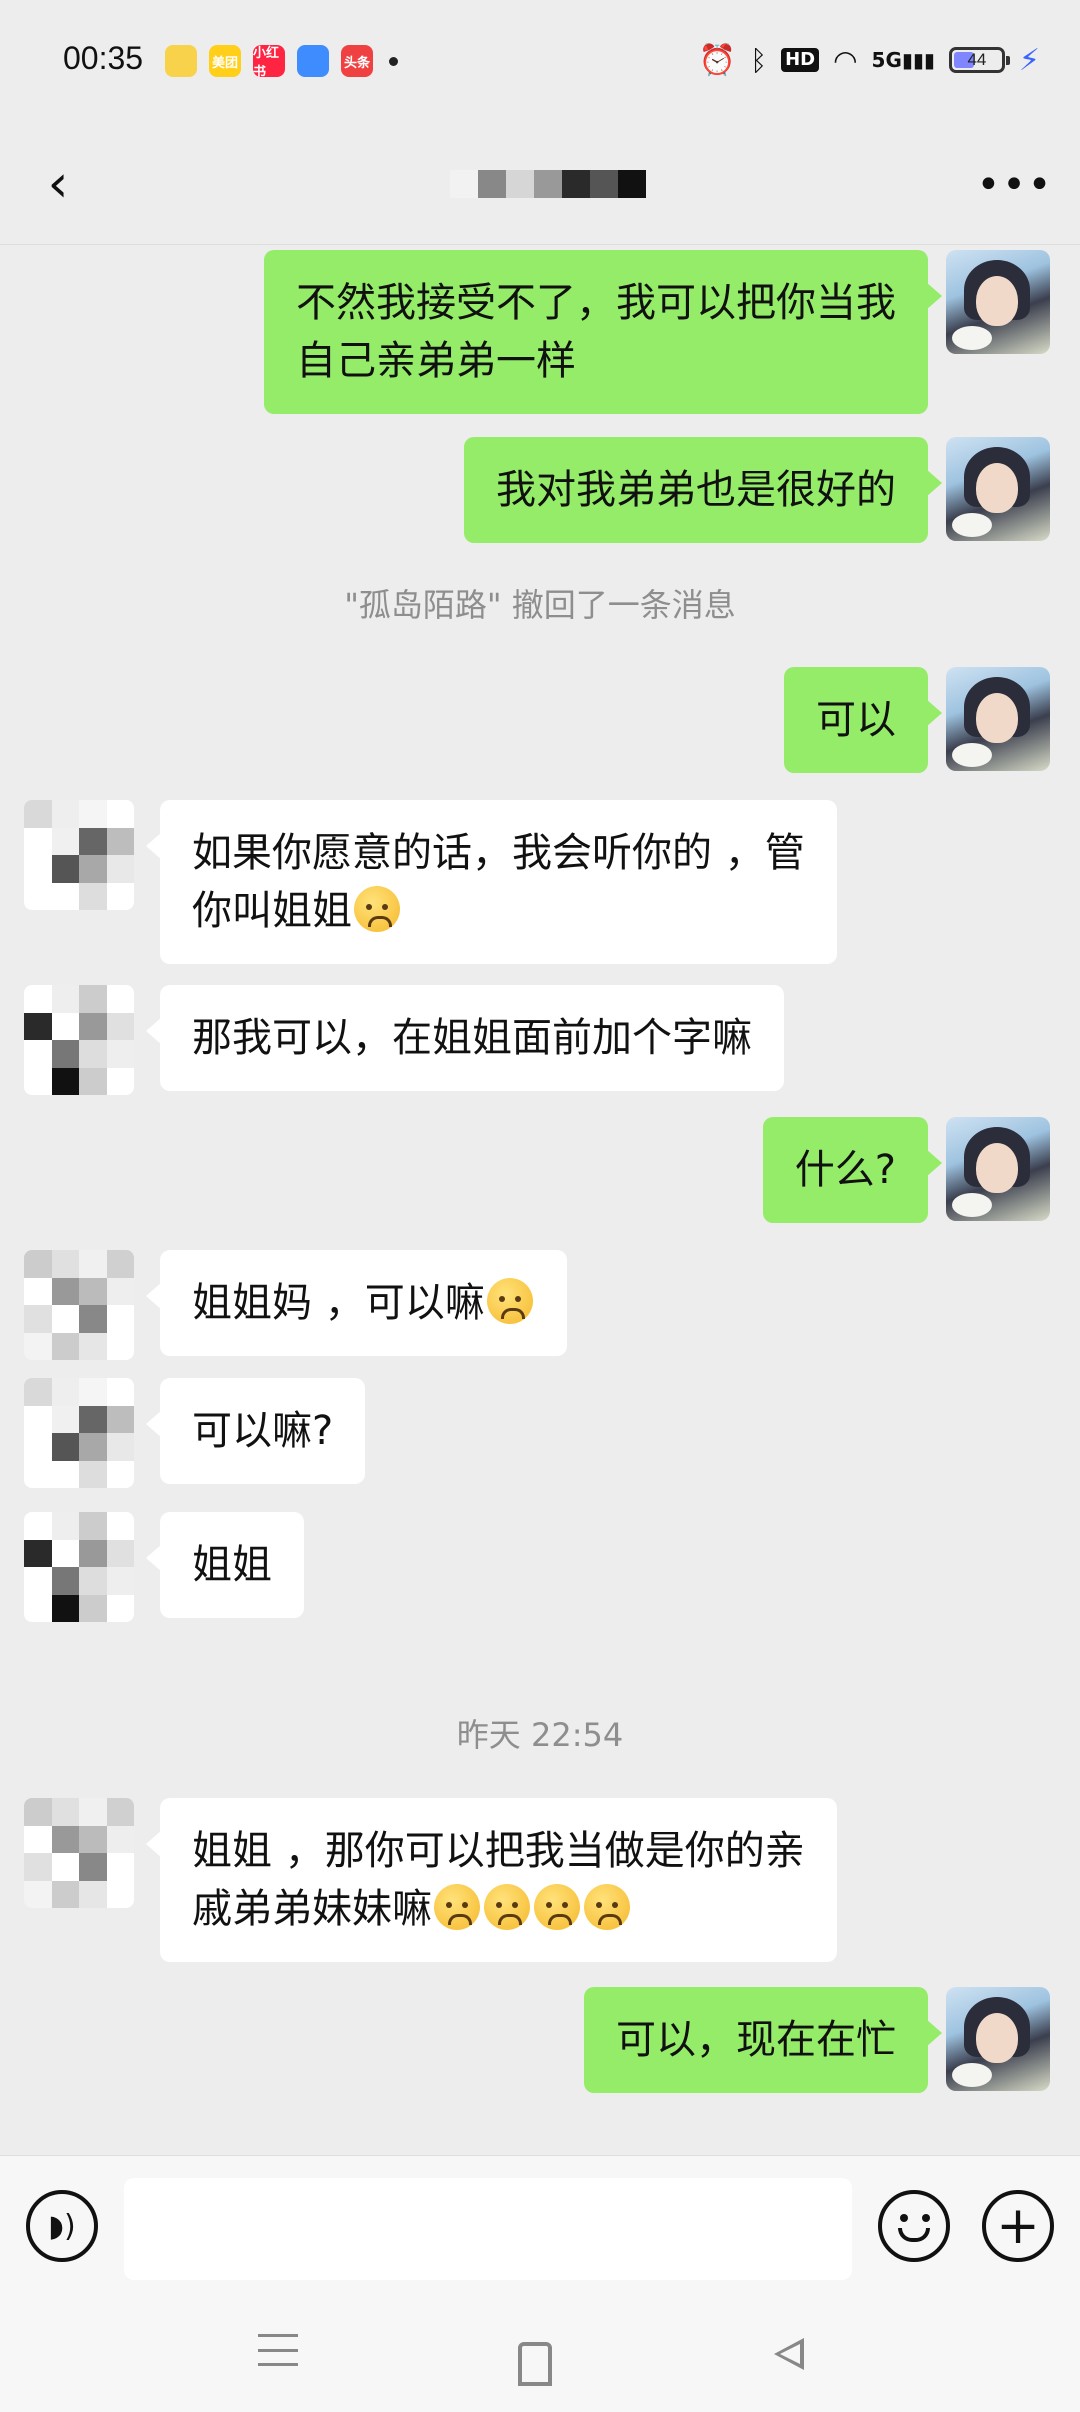 This screenshot has width=1080, height=2412. What do you see at coordinates (540, 62) in the screenshot?
I see `status-bar: 00:35 美团 小红书 头条 ⏰ ᛒ HD ◠ 5G▮▮▮ 44 ⚡` at bounding box center [540, 62].